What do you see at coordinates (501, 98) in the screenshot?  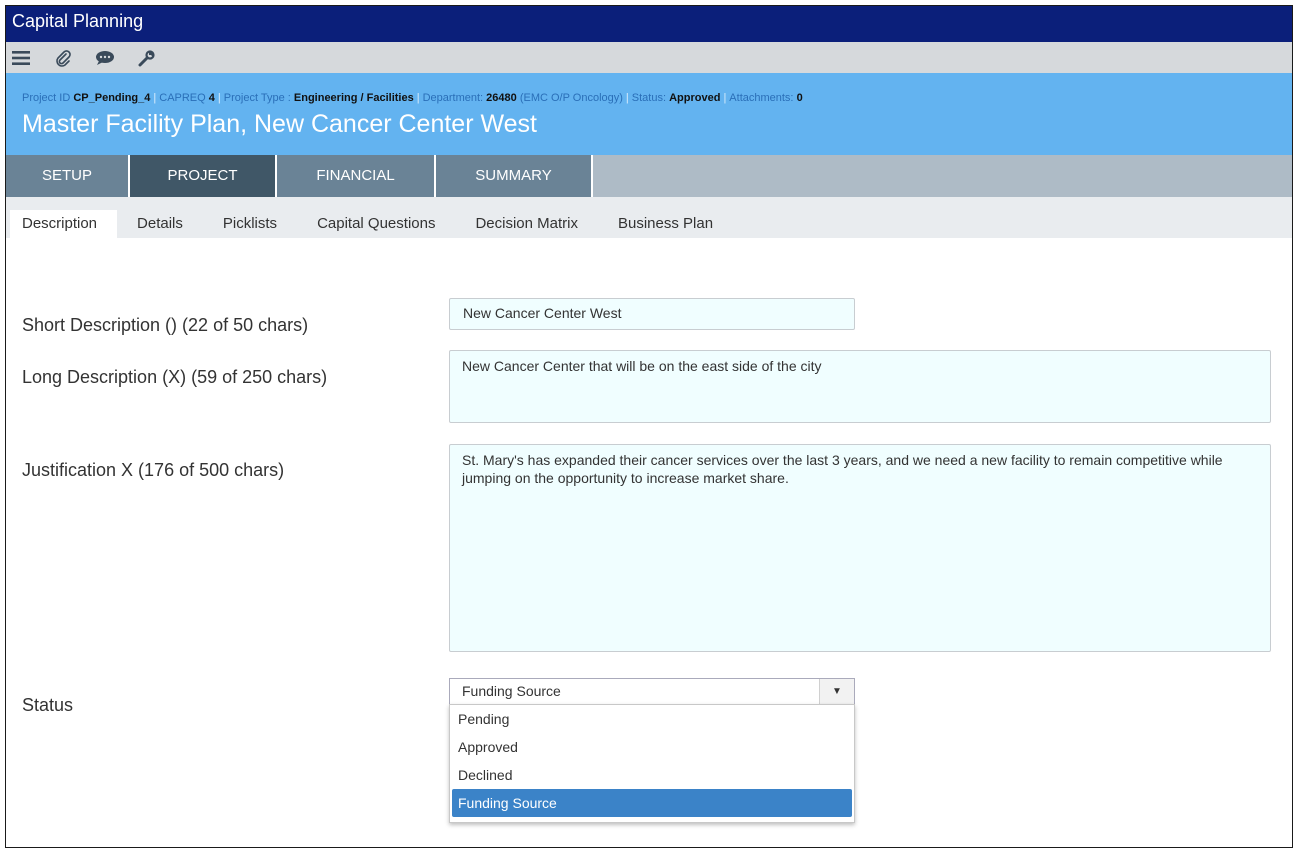 I see `department-value: 26480` at bounding box center [501, 98].